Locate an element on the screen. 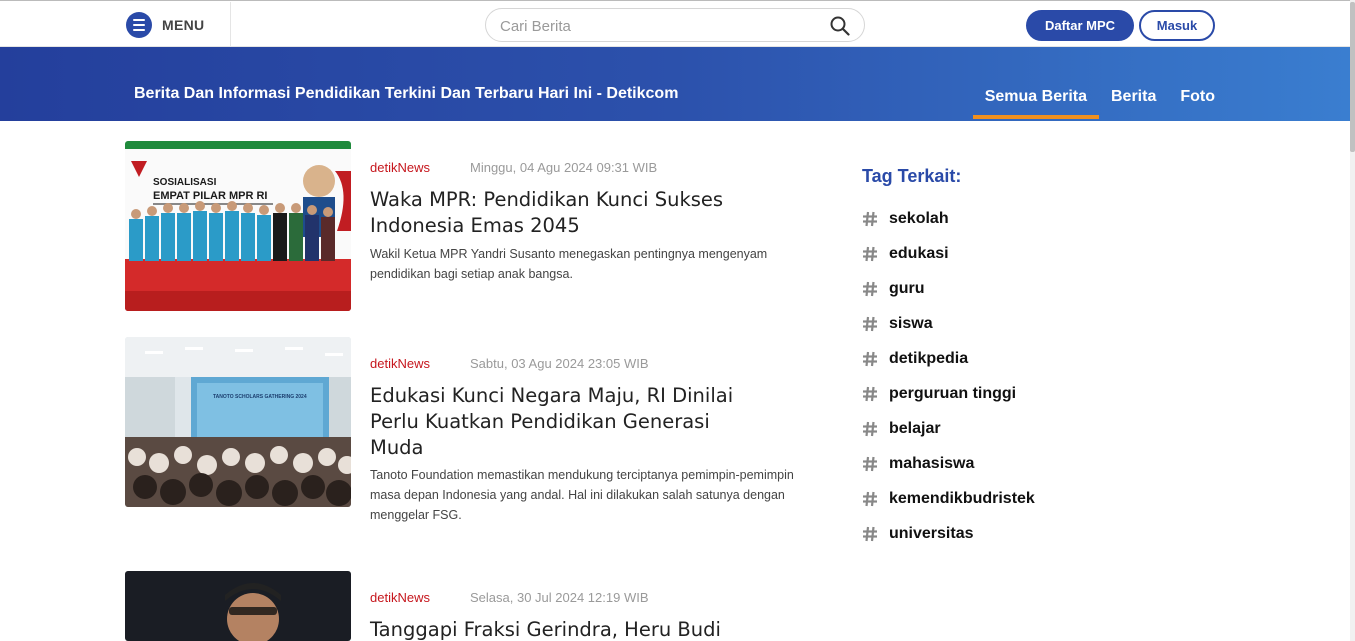  top-navbar: MENU Daftar MPC Masuk is located at coordinates (677, 24).